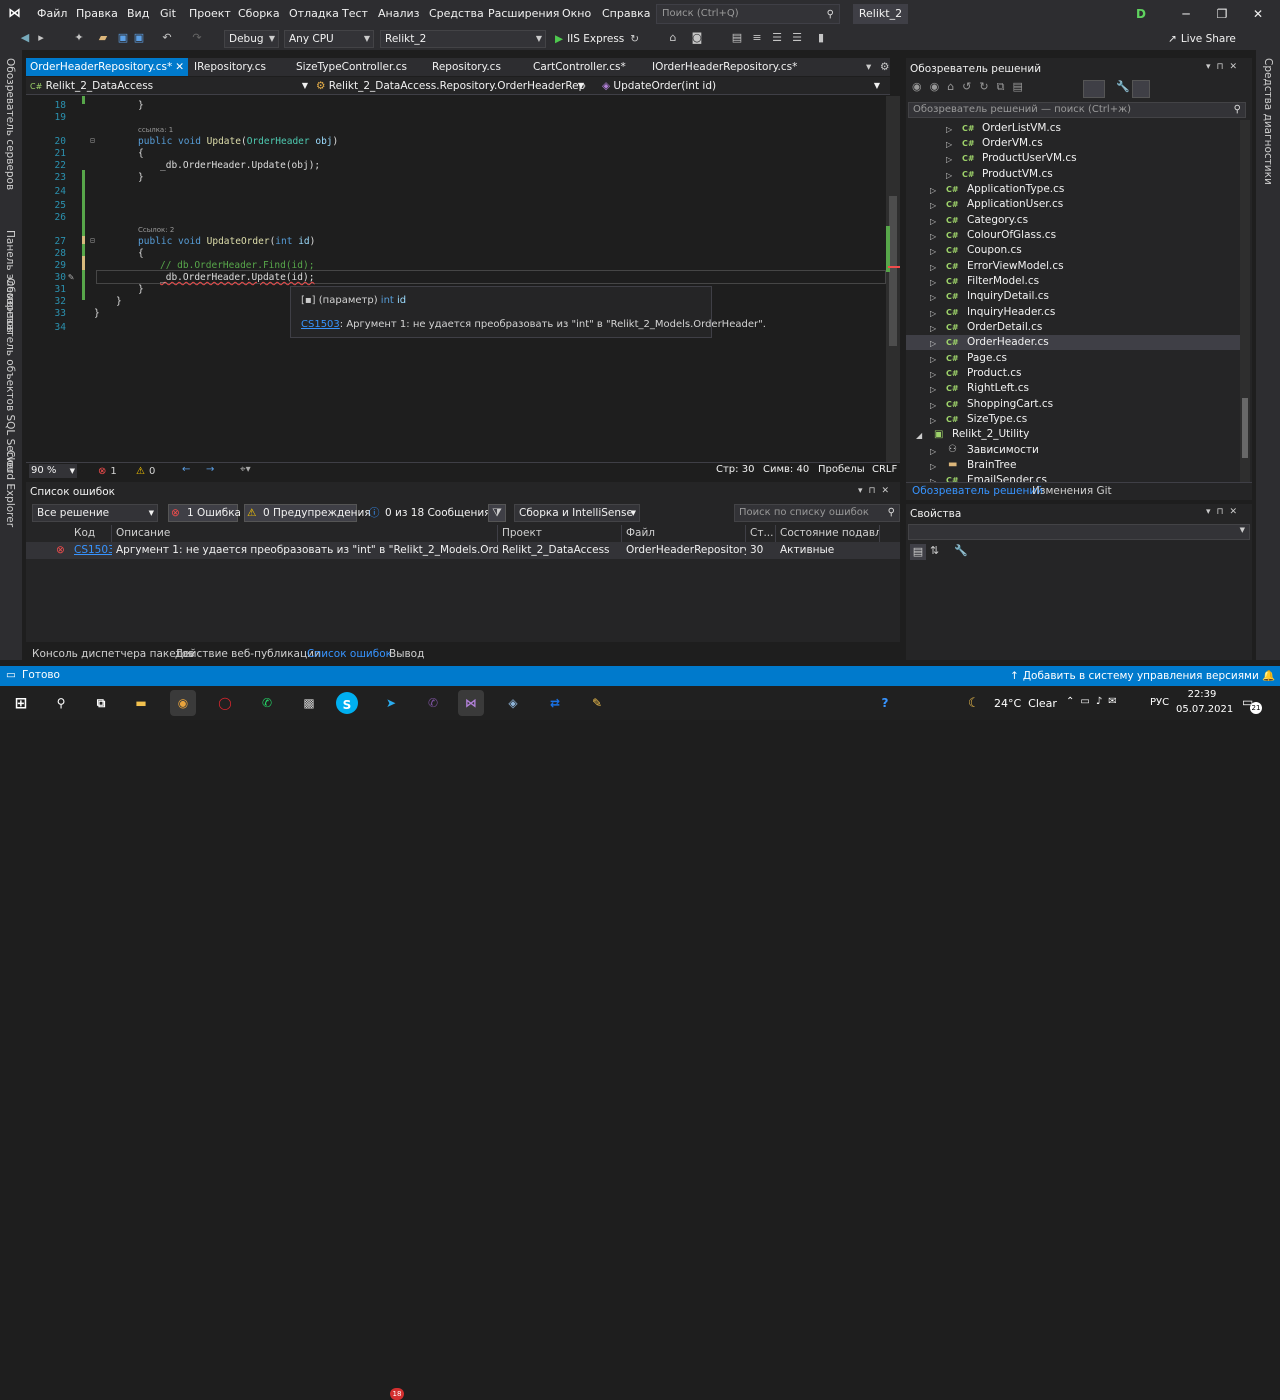 The height and width of the screenshot is (1400, 1280). What do you see at coordinates (139, 38) in the screenshot?
I see `save-all-icon: ▣` at bounding box center [139, 38].